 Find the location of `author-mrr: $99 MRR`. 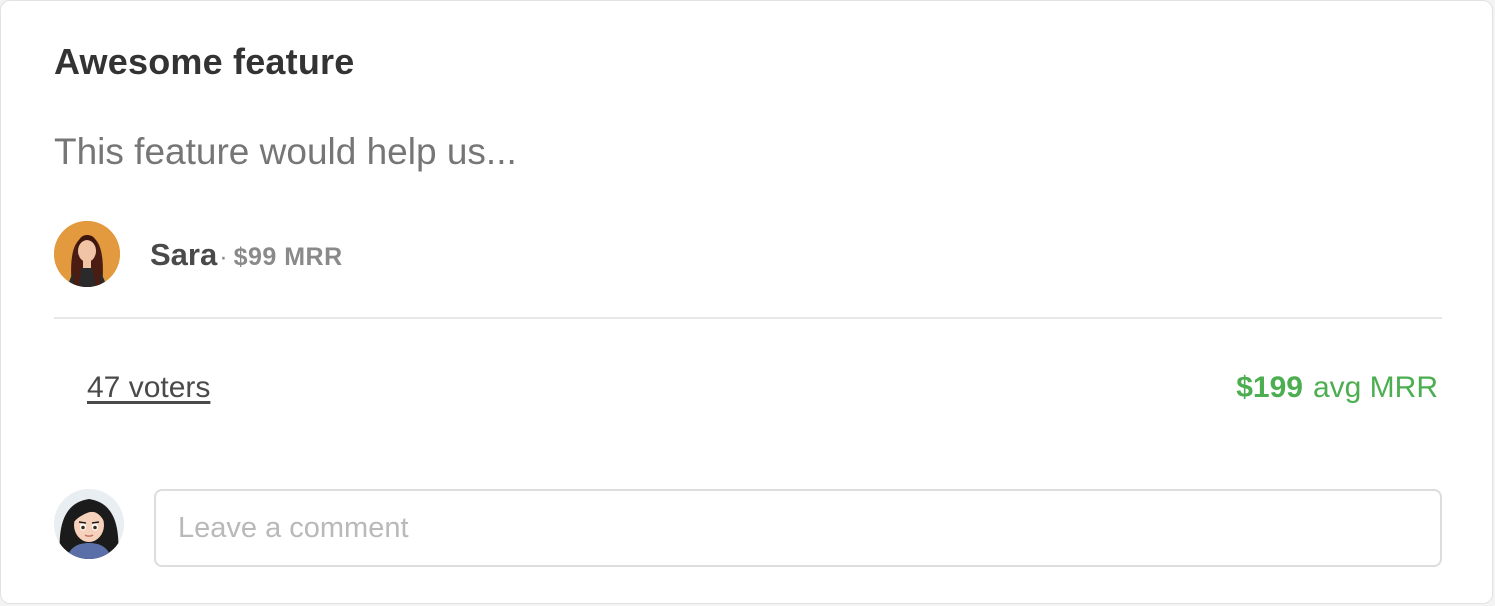

author-mrr: $99 MRR is located at coordinates (288, 257).